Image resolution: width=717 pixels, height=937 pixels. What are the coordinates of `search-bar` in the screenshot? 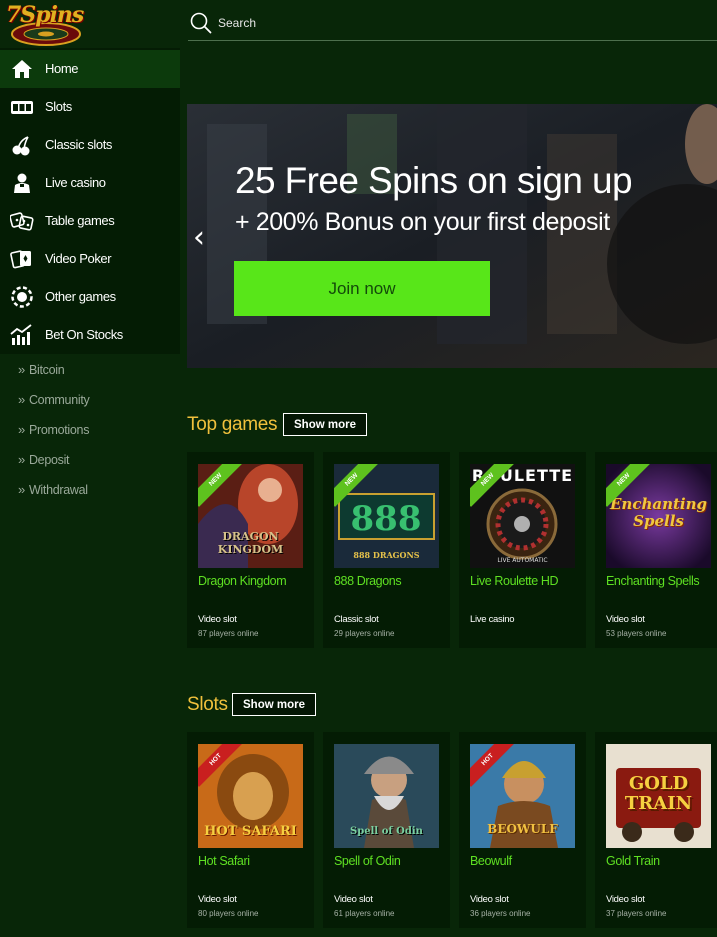 It's located at (452, 25).